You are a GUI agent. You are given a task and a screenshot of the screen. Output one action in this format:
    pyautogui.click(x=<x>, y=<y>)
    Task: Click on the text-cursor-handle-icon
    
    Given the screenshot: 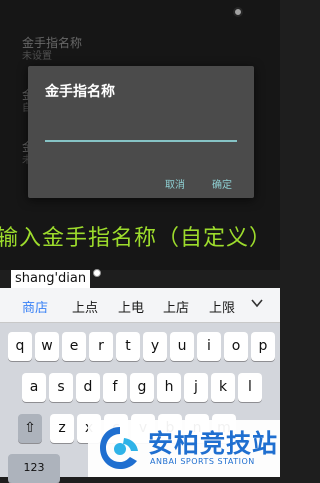 What is the action you would take?
    pyautogui.click(x=97, y=273)
    